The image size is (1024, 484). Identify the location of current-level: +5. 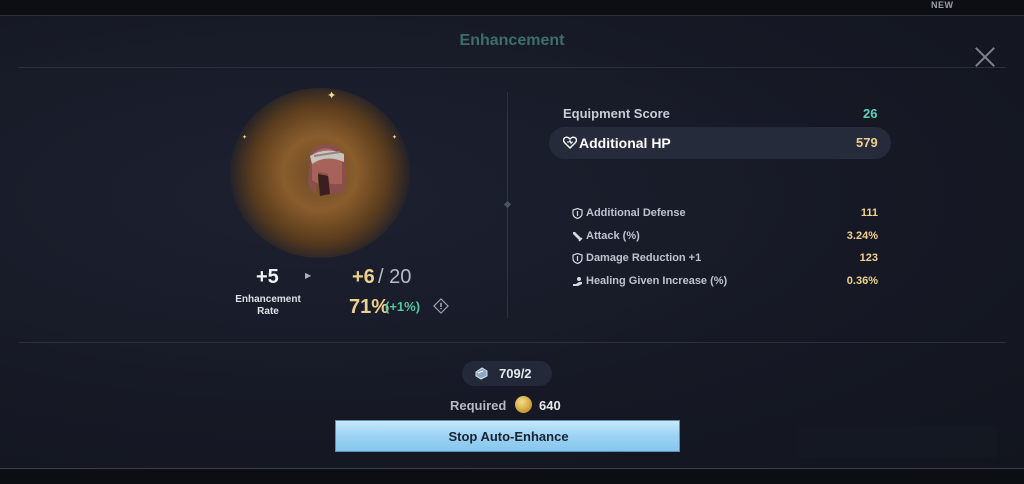
(267, 277).